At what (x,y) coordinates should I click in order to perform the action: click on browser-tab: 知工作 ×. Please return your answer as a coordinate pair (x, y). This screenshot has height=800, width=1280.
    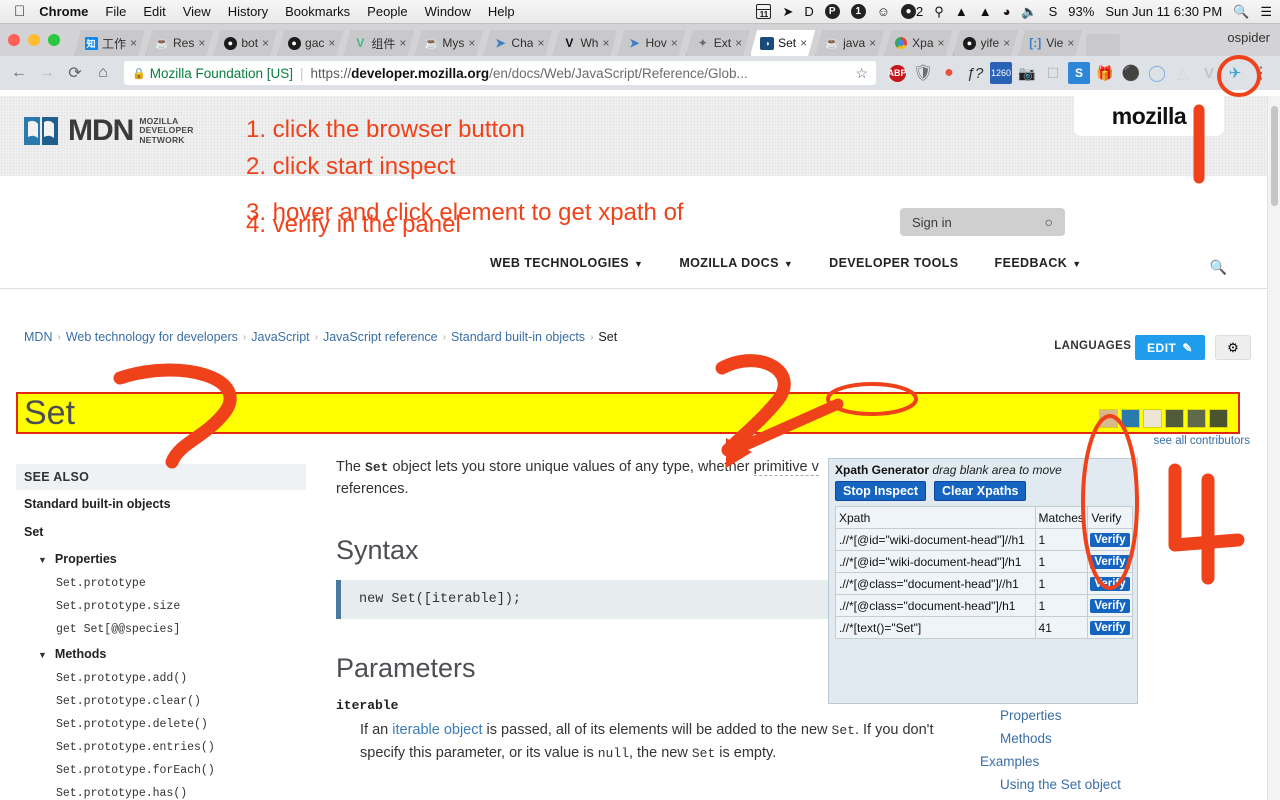
    Looking at the image, I should click on (109, 43).